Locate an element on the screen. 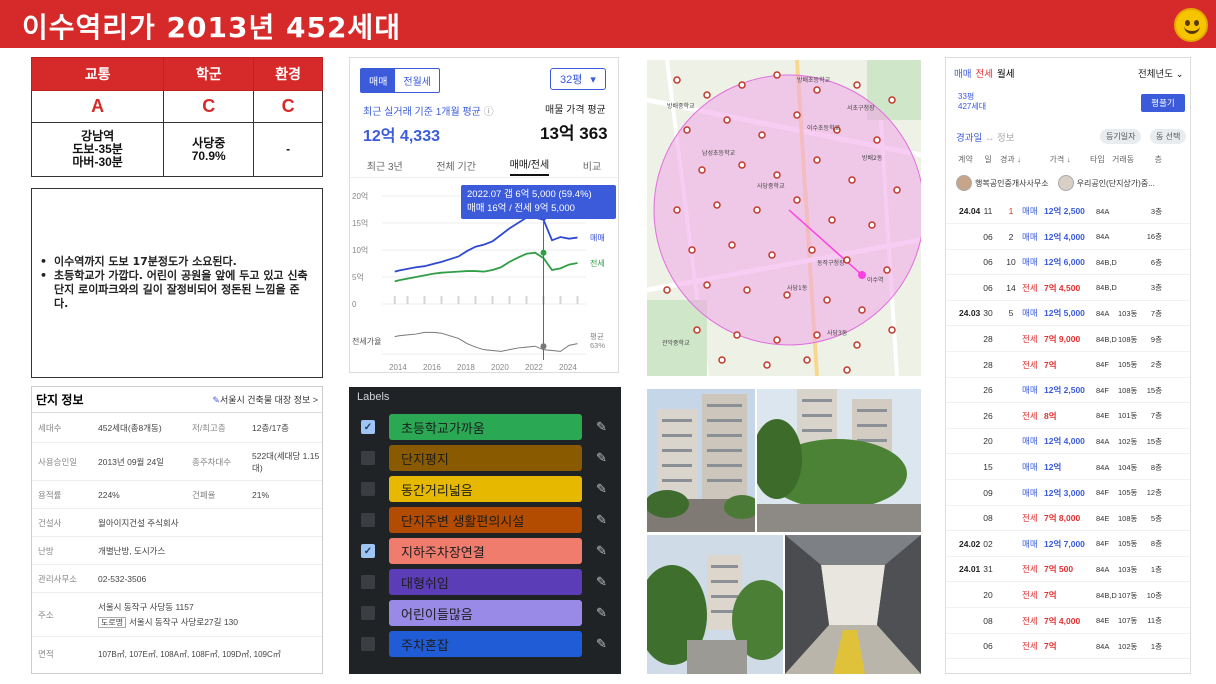 The height and width of the screenshot is (684, 1216). tx-row: 06 전세 7억 84A 102동 1층 is located at coordinates (1068, 647).